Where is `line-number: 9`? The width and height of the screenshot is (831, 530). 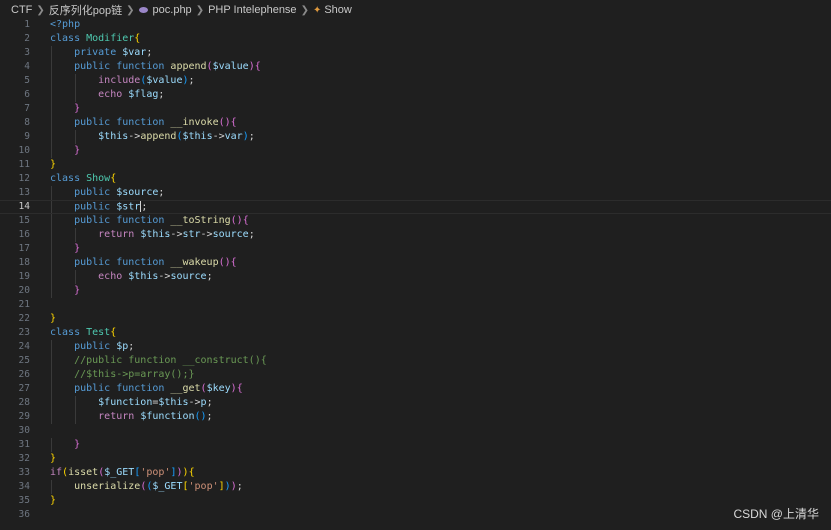 line-number: 9 is located at coordinates (27, 136).